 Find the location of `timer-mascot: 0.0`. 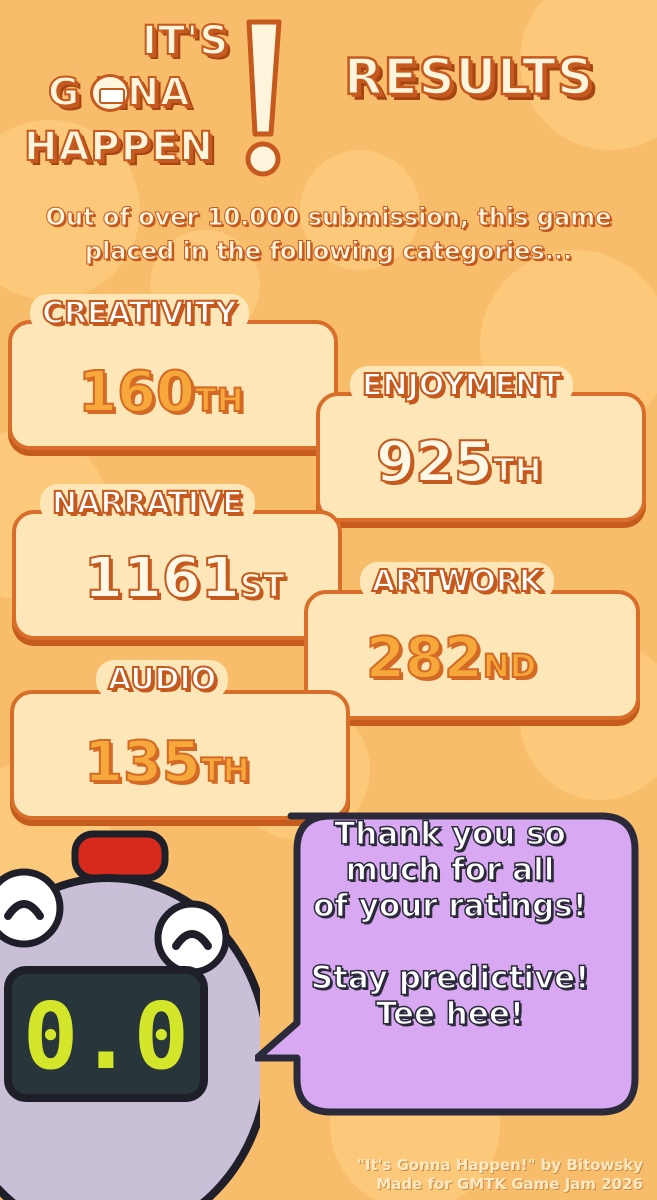

timer-mascot: 0.0 is located at coordinates (130, 1015).